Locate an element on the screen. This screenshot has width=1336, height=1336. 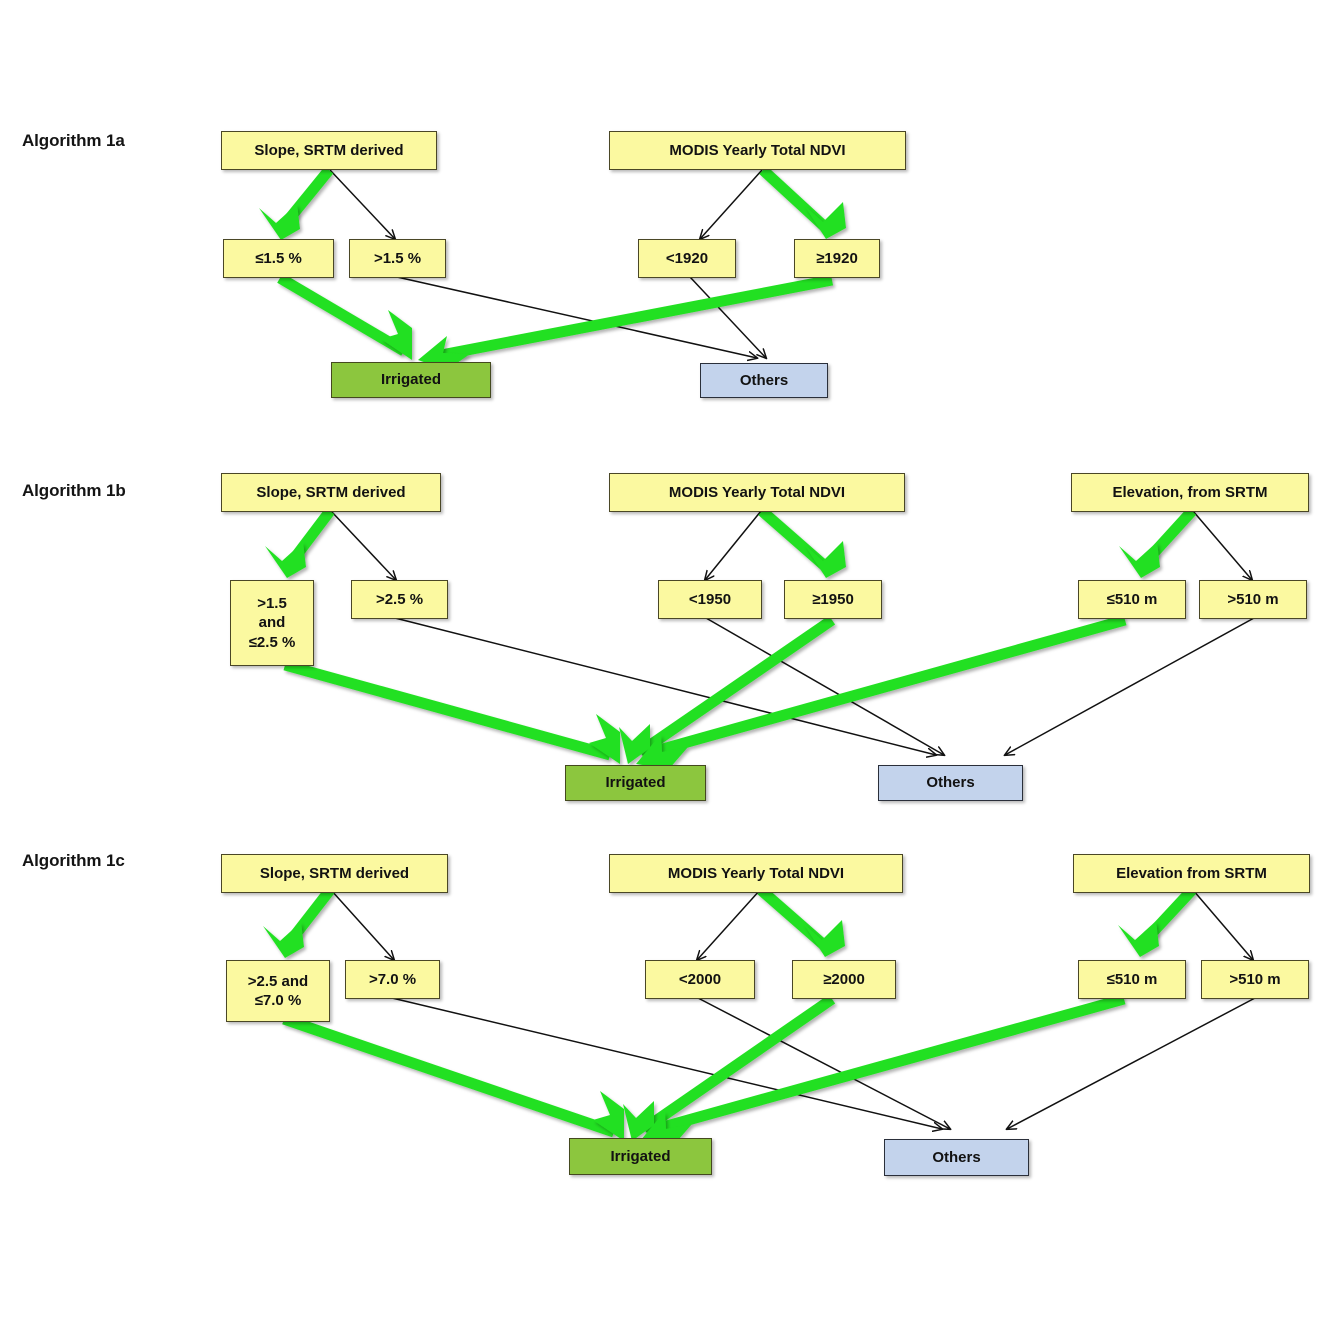
node-condition-slope-mid-1c: >2.5 and ≤7.0 % is located at coordinates (278, 991).